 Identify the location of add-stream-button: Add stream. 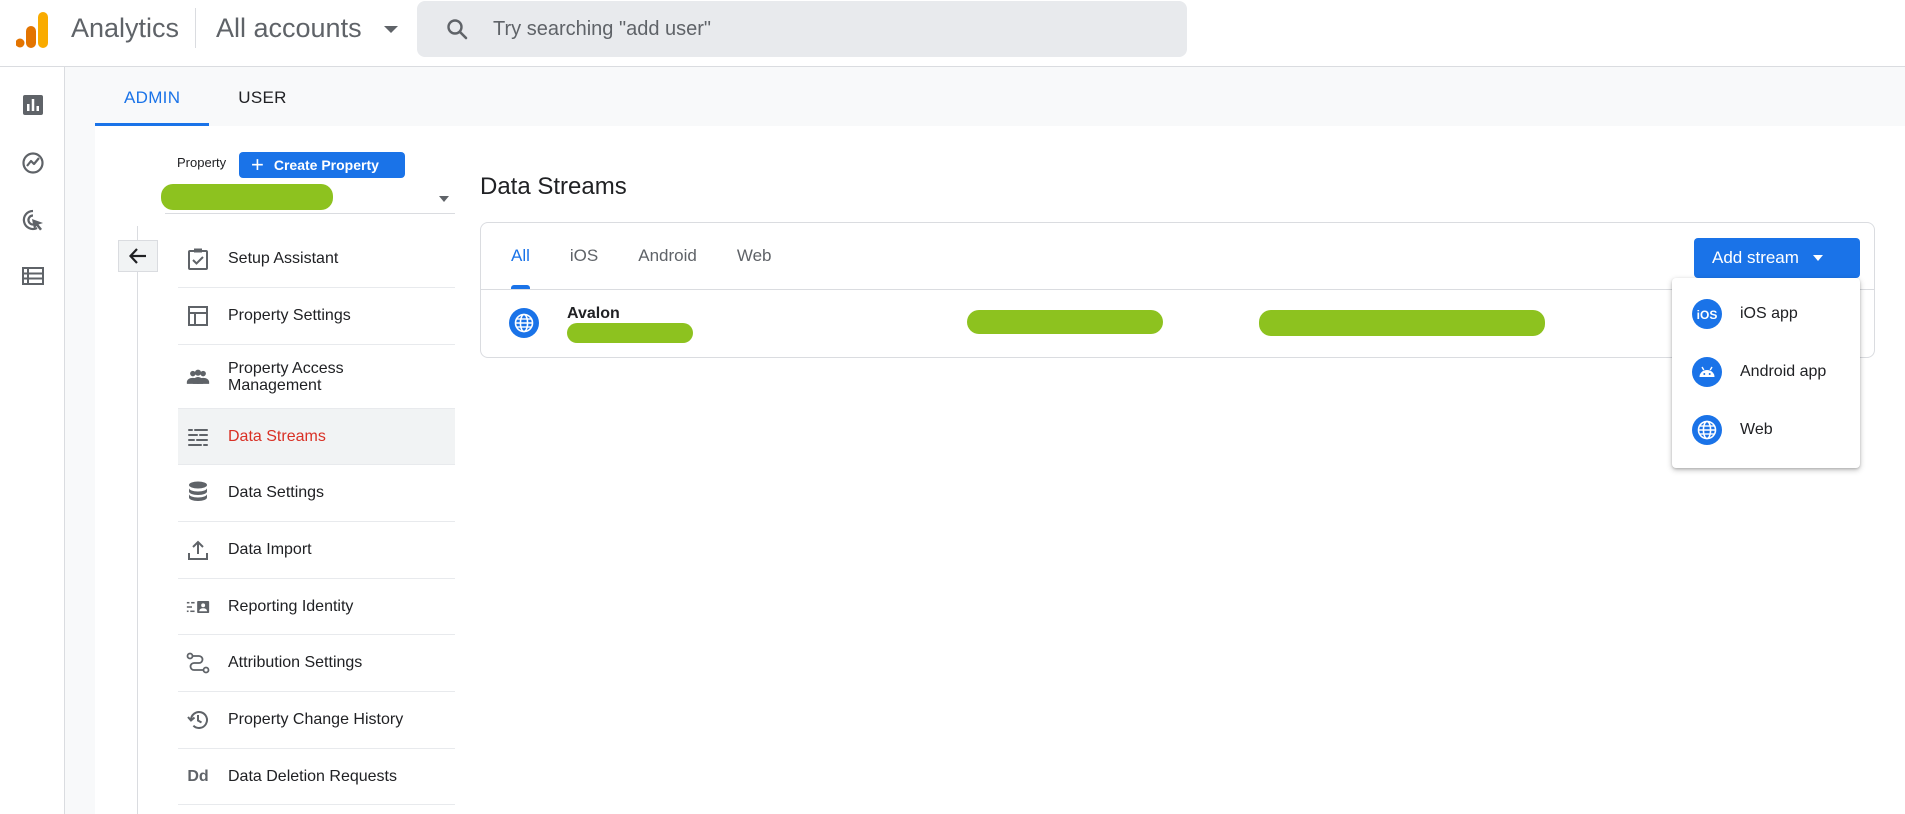
(1777, 258).